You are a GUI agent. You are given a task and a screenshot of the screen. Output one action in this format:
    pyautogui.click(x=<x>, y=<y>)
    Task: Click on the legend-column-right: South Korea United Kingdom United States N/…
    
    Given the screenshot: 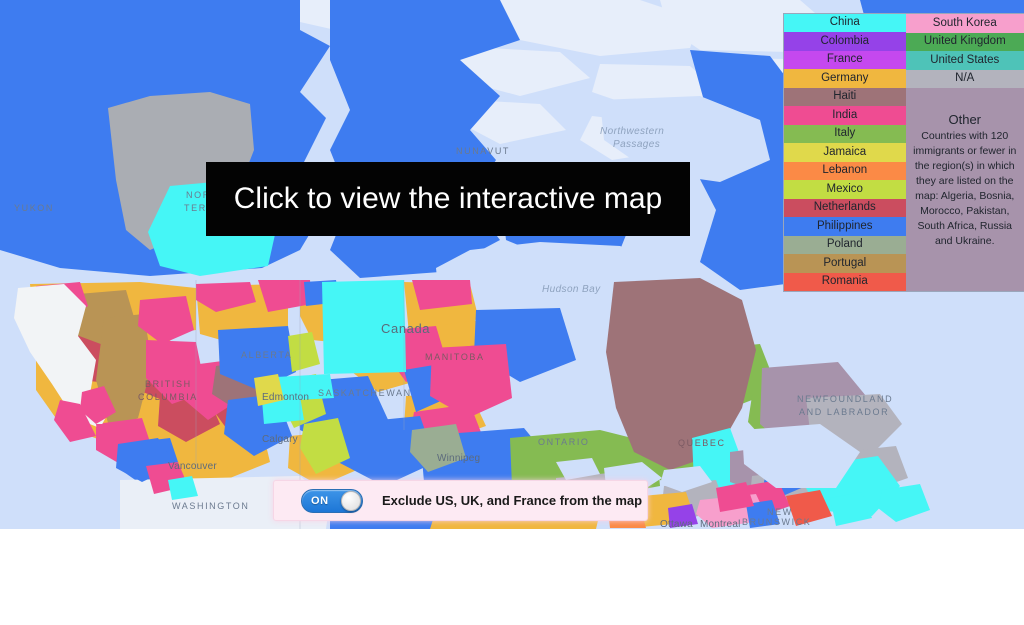 What is the action you would take?
    pyautogui.click(x=964, y=152)
    